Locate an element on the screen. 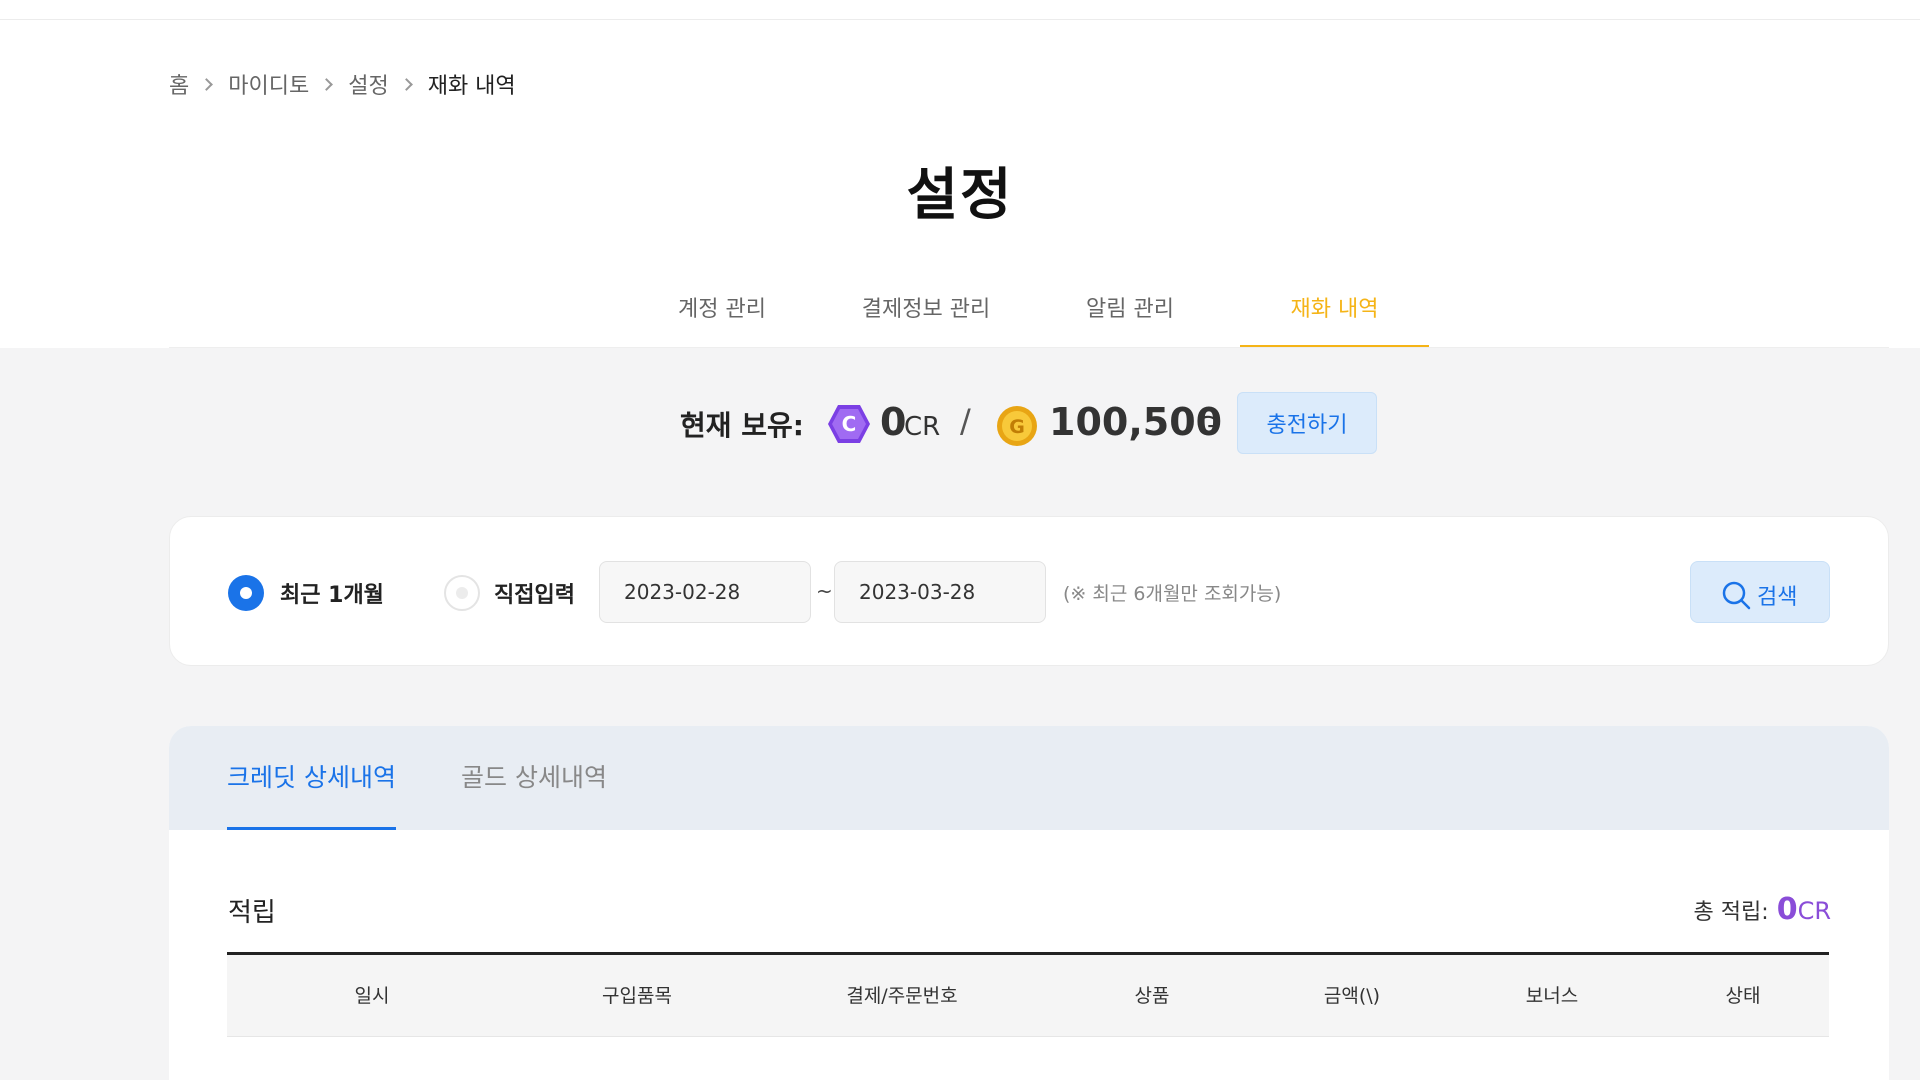 Image resolution: width=1920 pixels, height=1080 pixels. total-earned: 총 적립: 0 CR is located at coordinates (1762, 909).